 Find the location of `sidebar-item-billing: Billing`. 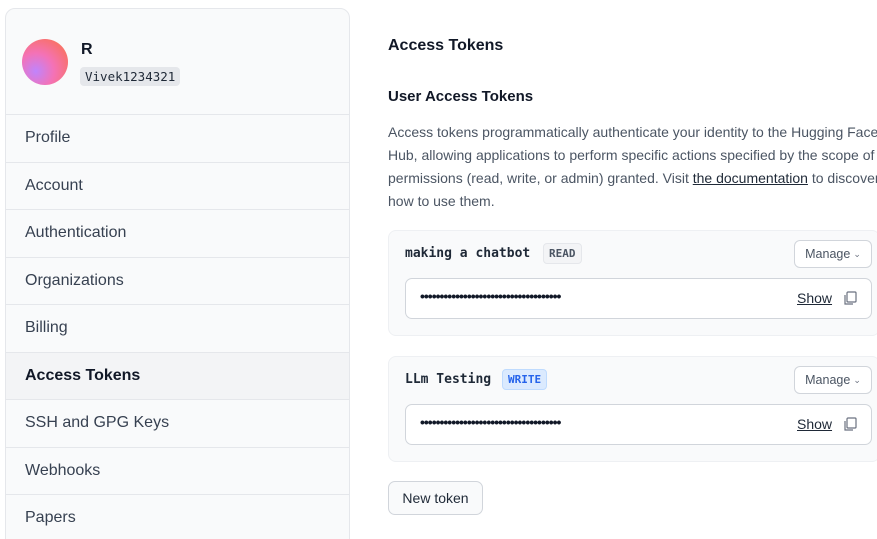

sidebar-item-billing: Billing is located at coordinates (177, 329).